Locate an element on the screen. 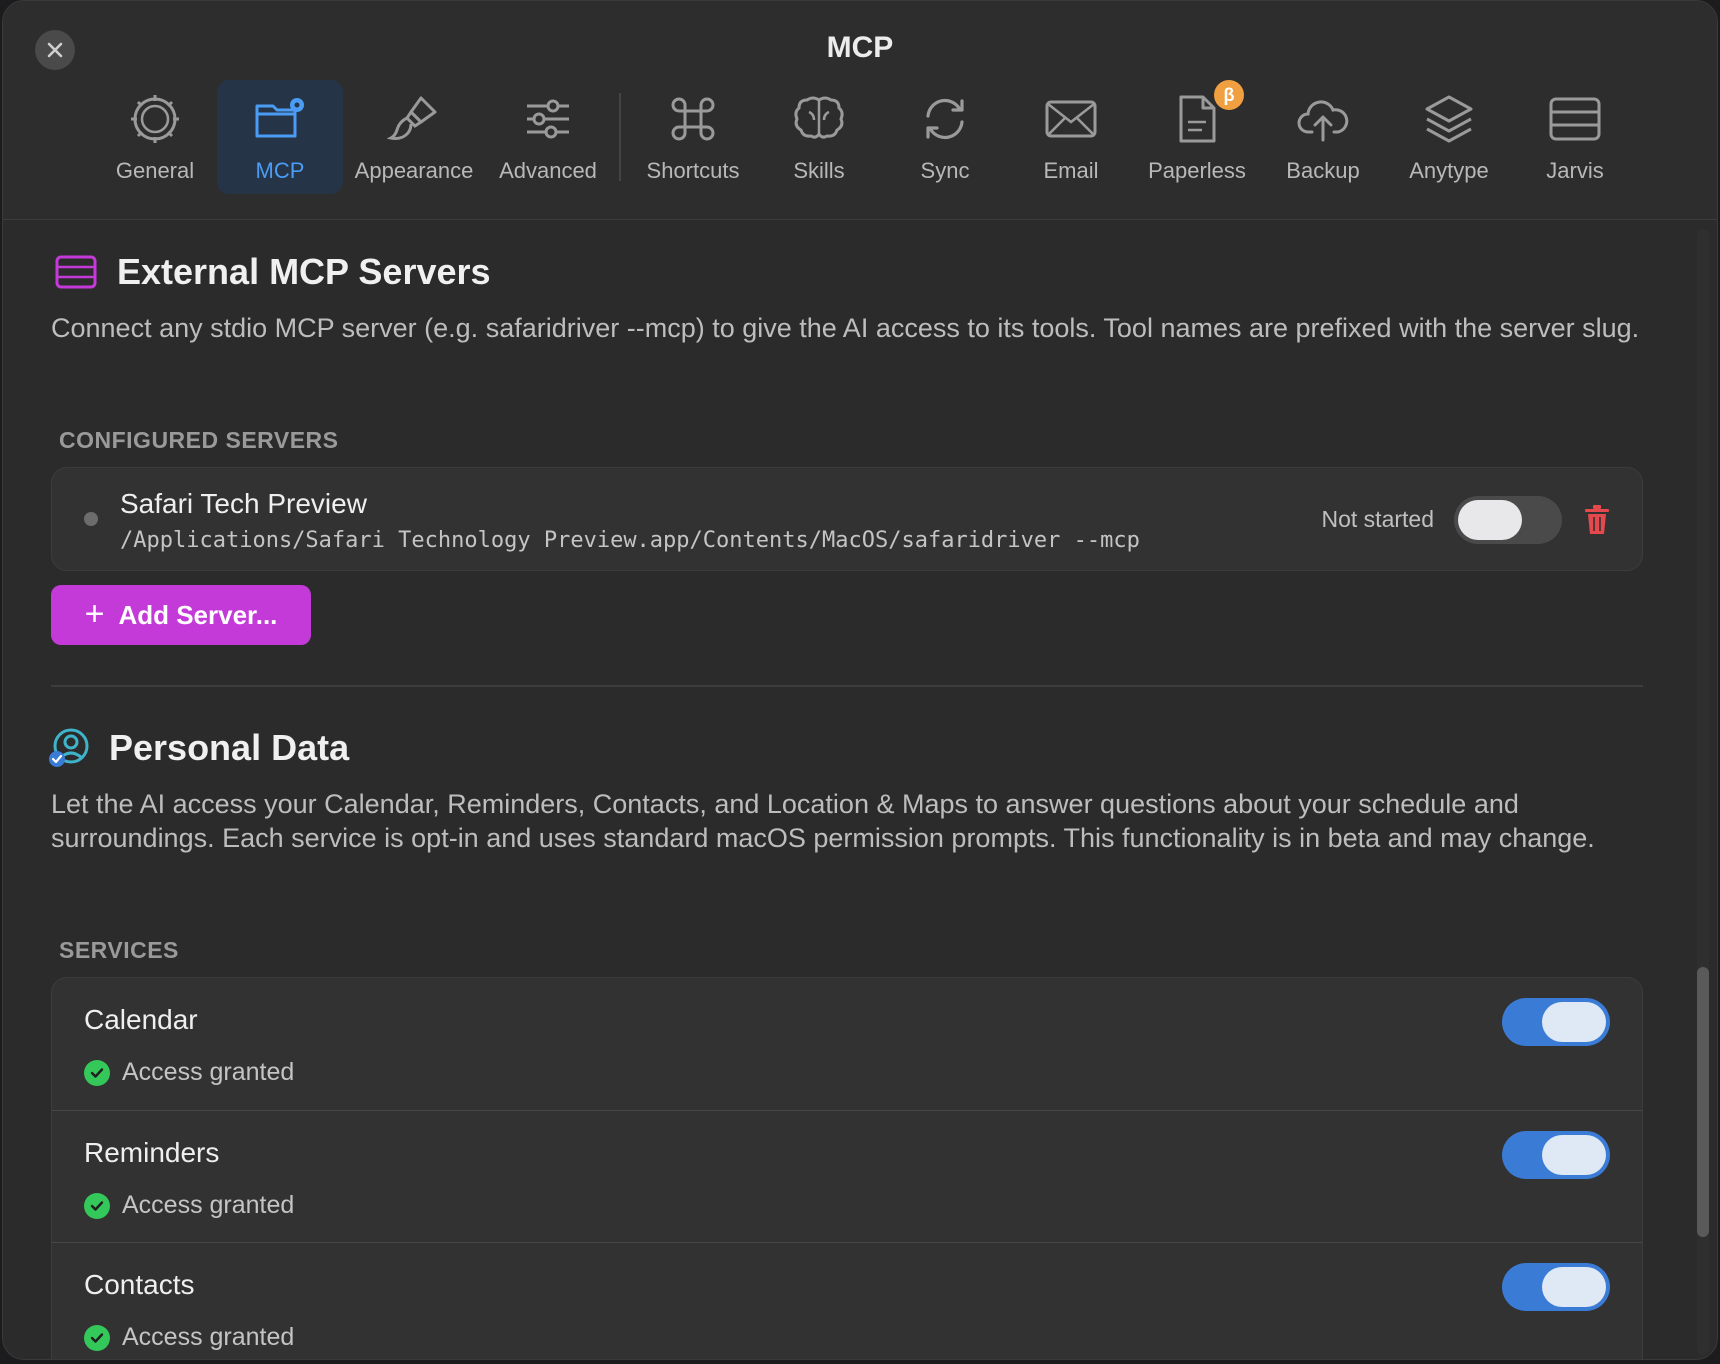 The image size is (1720, 1364). tab-sync: Sync is located at coordinates (945, 137).